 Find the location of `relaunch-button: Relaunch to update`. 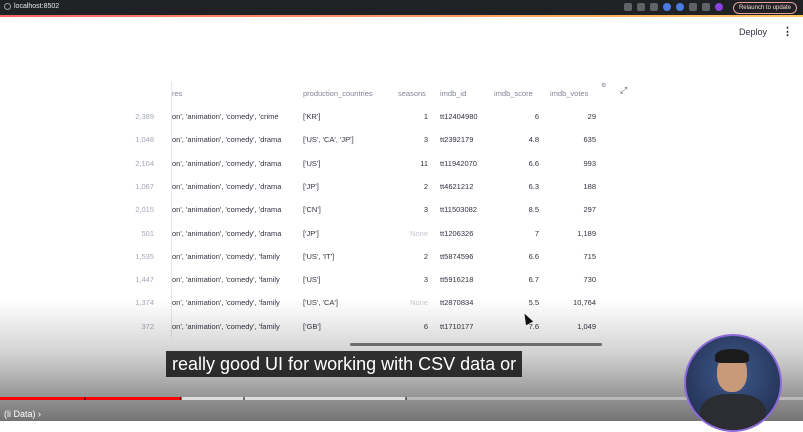

relaunch-button: Relaunch to update is located at coordinates (764, 8).